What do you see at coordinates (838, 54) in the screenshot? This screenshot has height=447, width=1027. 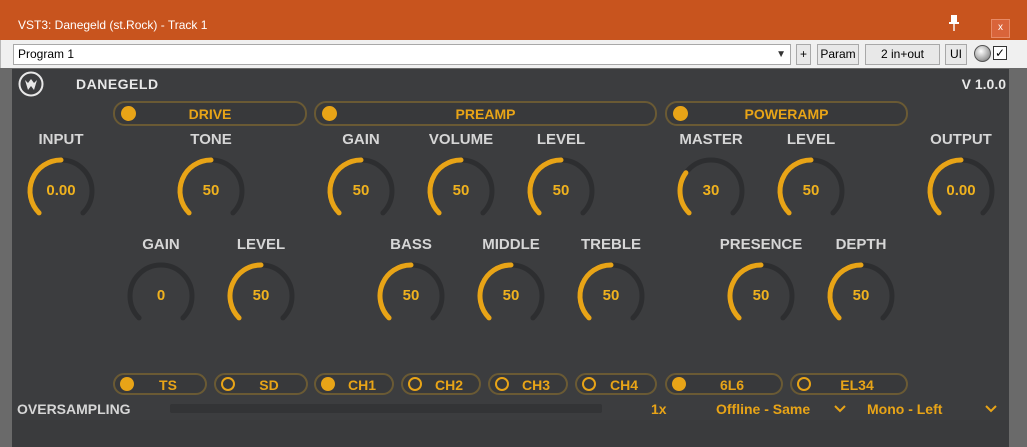 I see `param-button: Param` at bounding box center [838, 54].